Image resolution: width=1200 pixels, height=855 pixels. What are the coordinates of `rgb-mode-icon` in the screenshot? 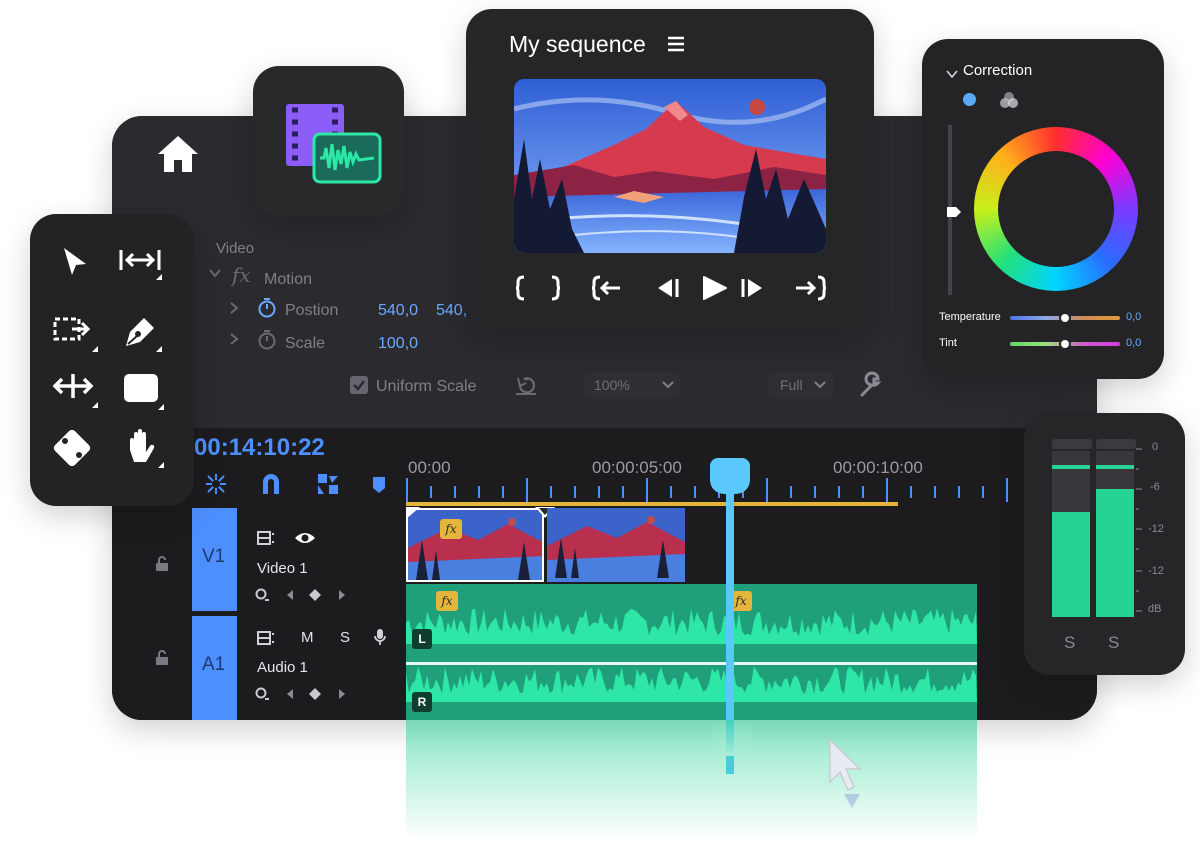 It's located at (1009, 102).